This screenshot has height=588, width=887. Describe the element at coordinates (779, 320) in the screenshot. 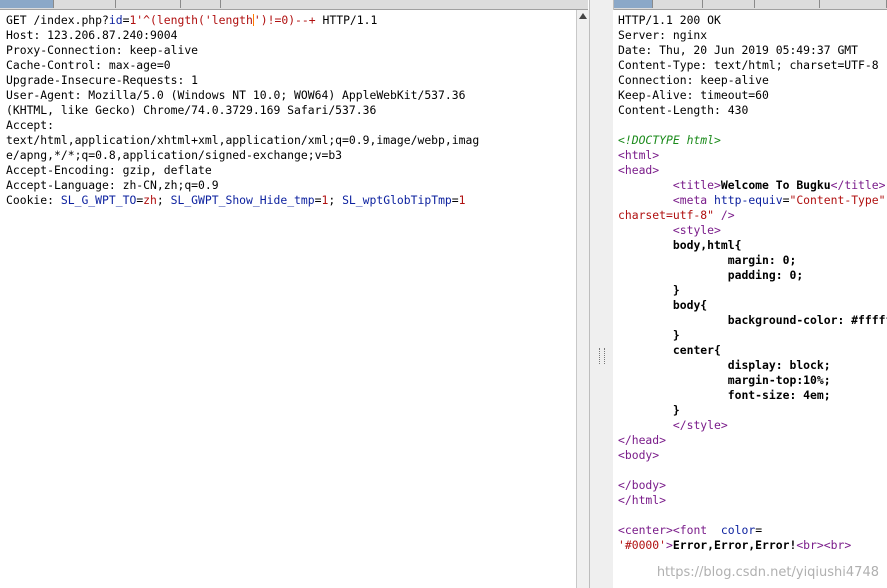

I see `css-line: background-color: #ffffff;` at that location.